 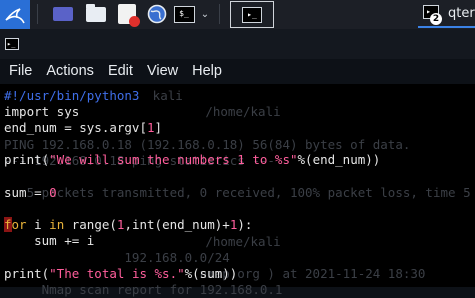 I want to click on taskbar: $_ ⌄ ▸_ ▸_ 2 qter, so click(x=237, y=14).